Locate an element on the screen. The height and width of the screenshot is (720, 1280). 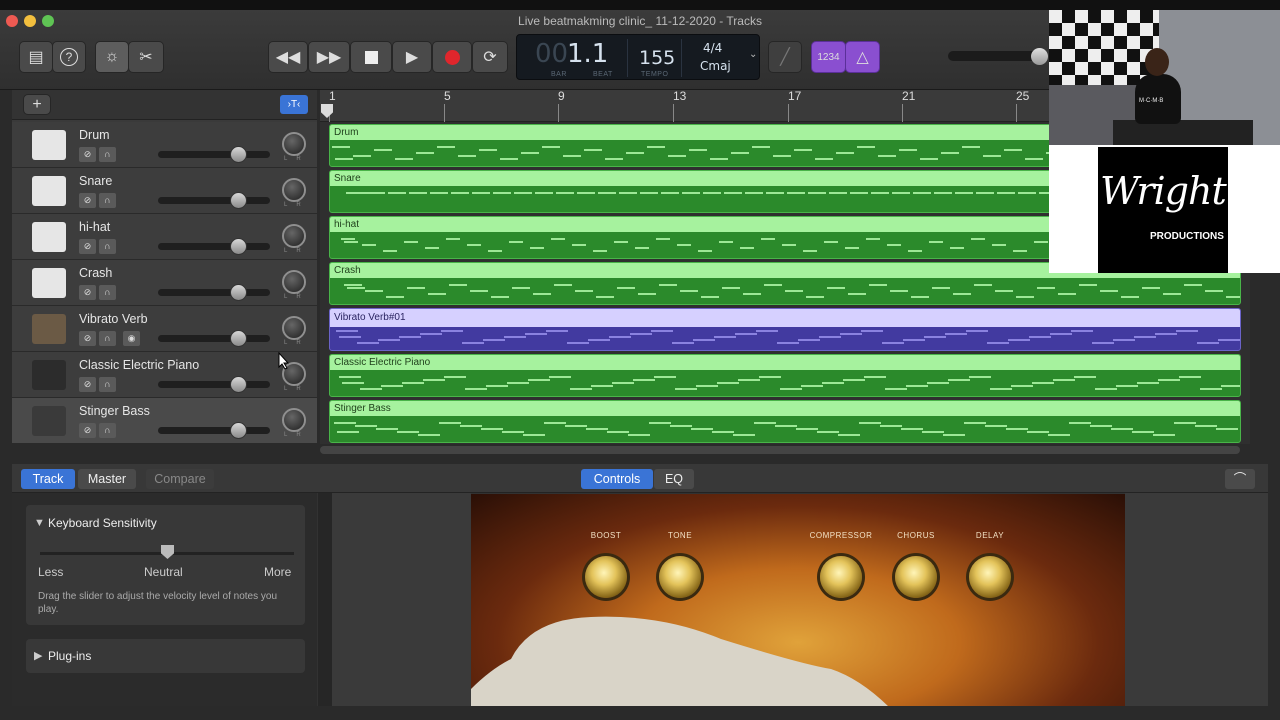
track-header-row: hi-hat ⊘ ∩ LR is located at coordinates (164, 237).